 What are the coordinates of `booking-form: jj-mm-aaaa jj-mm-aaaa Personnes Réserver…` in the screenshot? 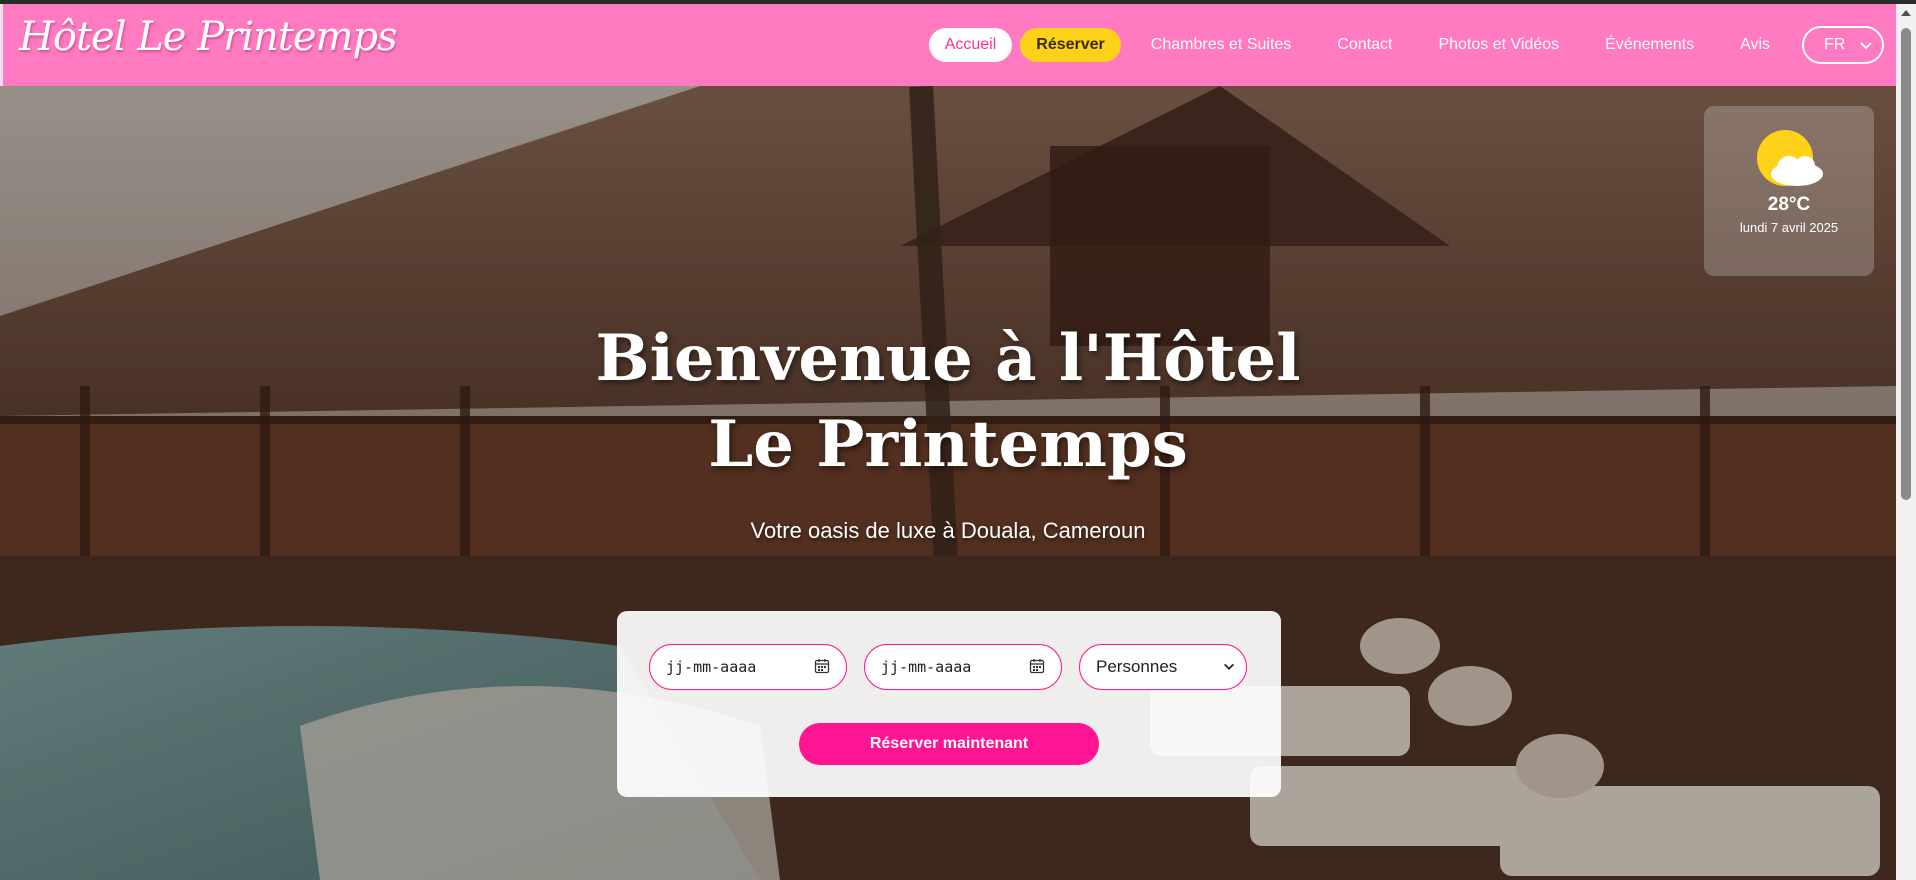 It's located at (949, 704).